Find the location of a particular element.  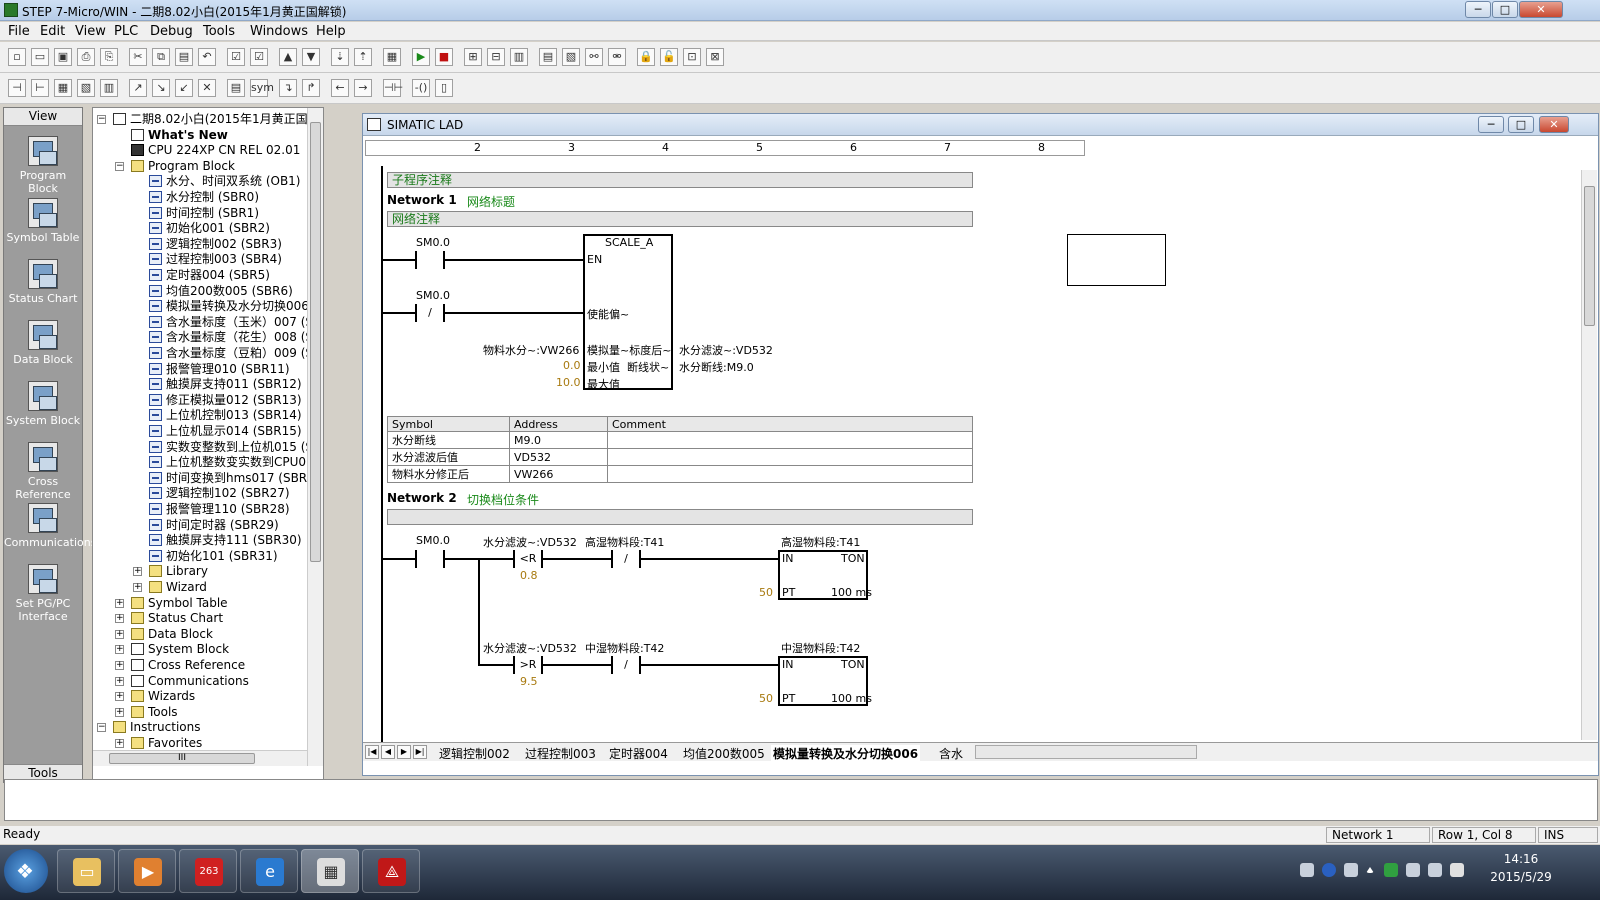

nc-contact-t41: / is located at coordinates (626, 559).